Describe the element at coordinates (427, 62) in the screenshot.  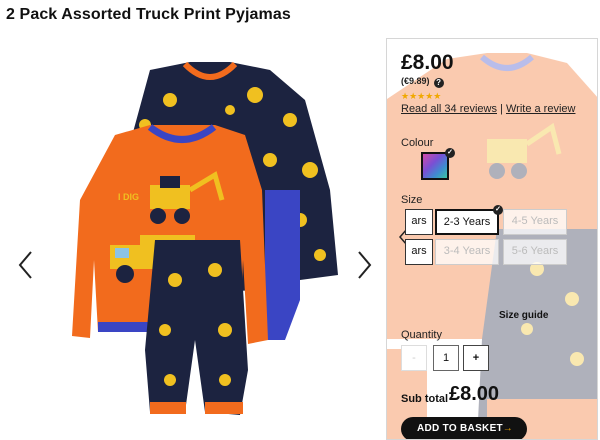
I see `price: £8.00` at that location.